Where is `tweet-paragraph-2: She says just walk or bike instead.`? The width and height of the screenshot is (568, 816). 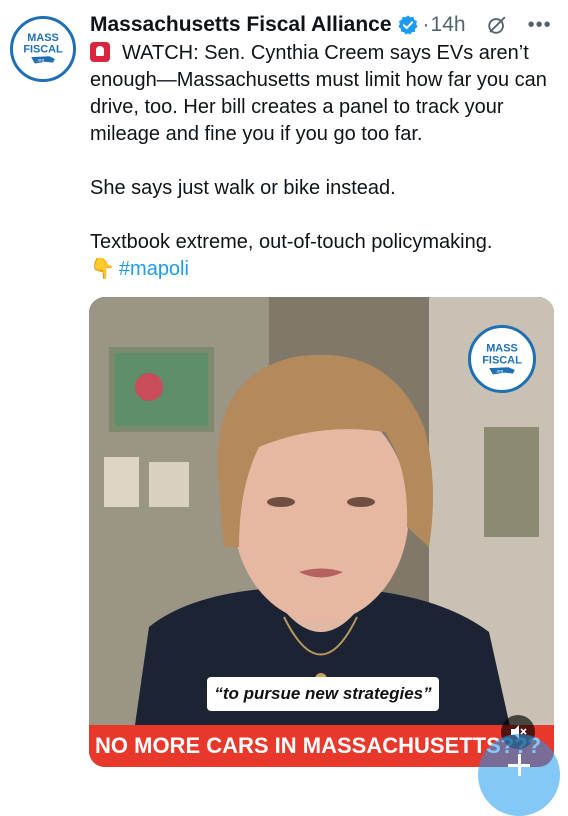
tweet-paragraph-2: She says just walk or bike instead. is located at coordinates (243, 188).